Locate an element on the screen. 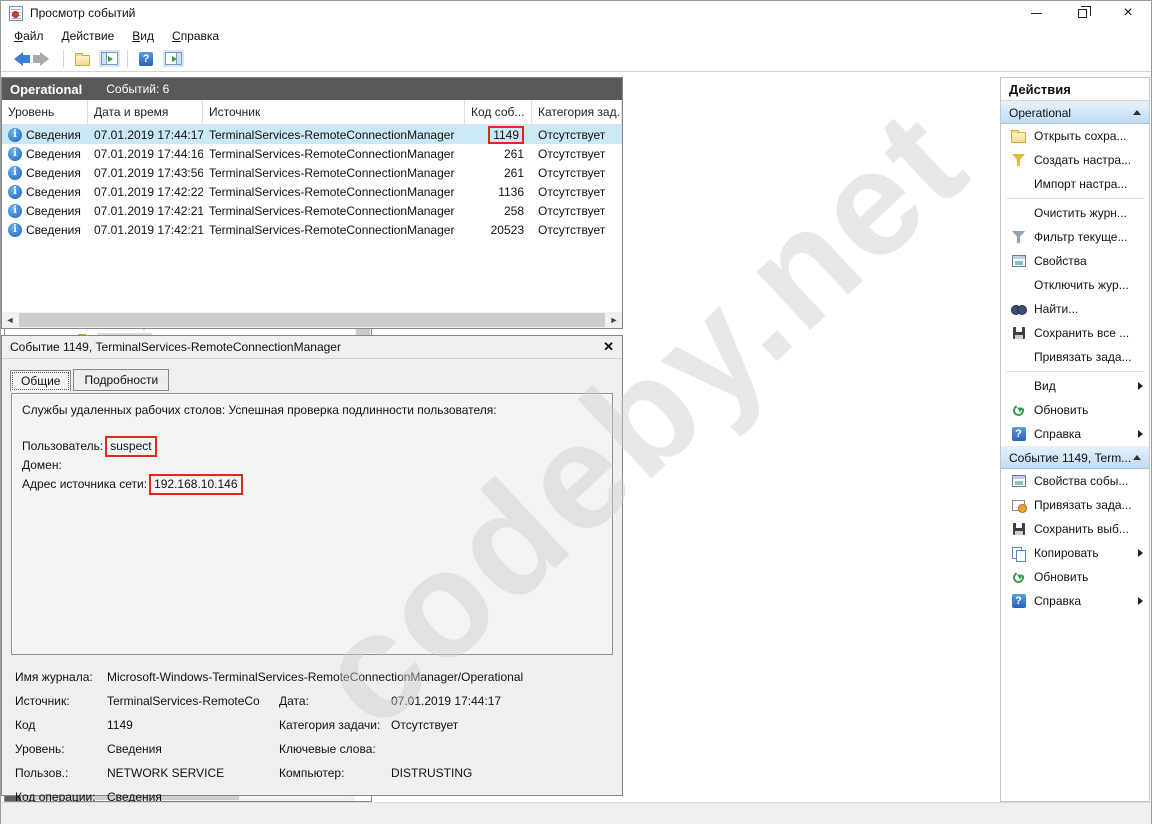  back-button is located at coordinates (18, 59).